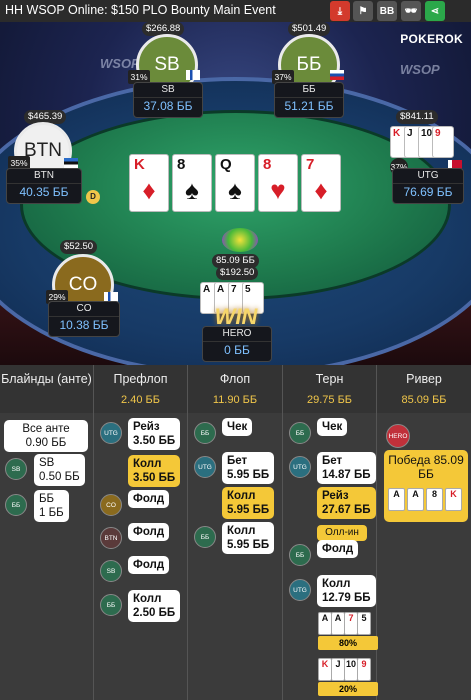  I want to click on hole-card: 9, so click(443, 142).